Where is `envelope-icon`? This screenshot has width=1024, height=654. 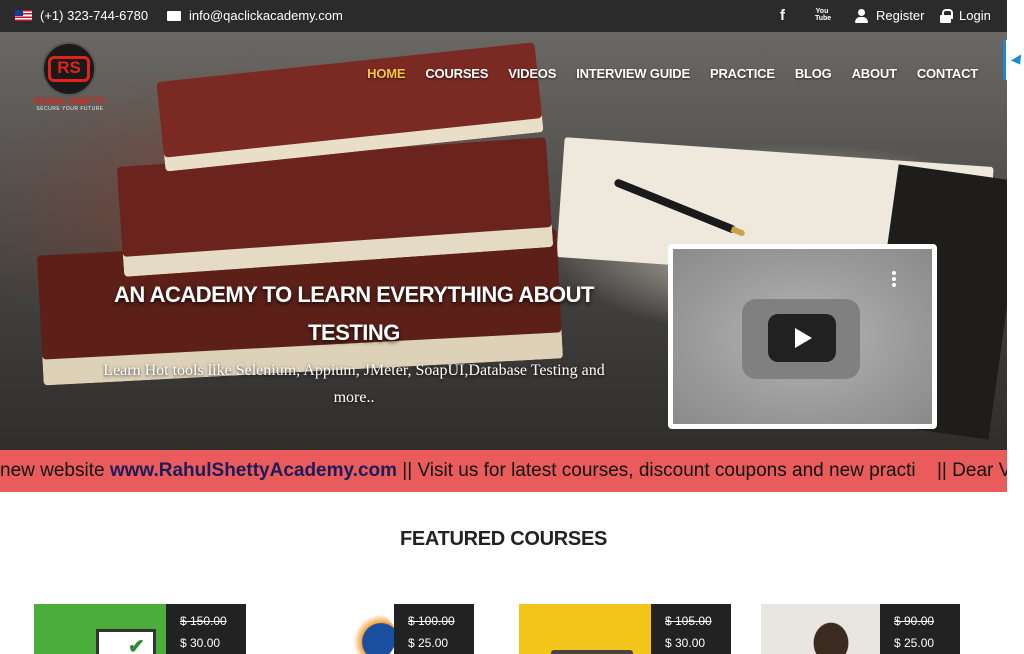 envelope-icon is located at coordinates (174, 15).